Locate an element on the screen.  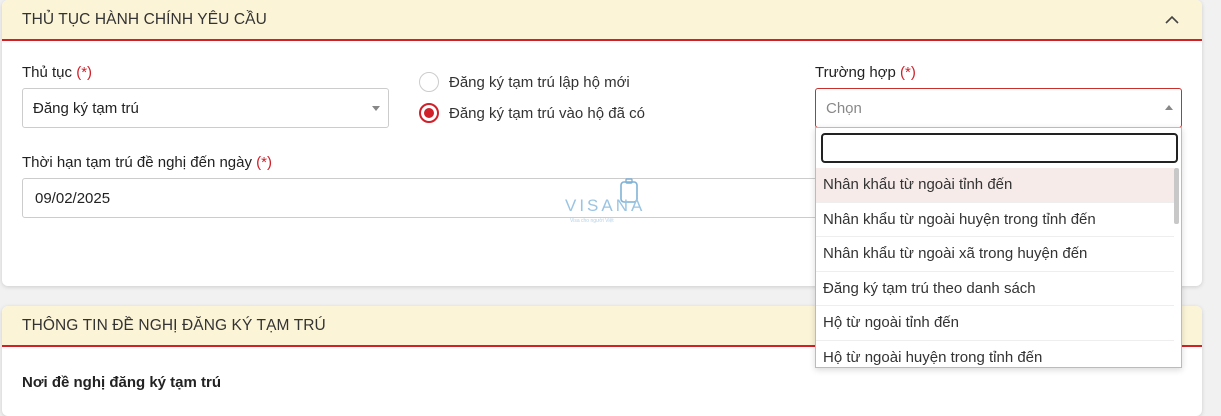
caret-down-icon is located at coordinates (376, 108).